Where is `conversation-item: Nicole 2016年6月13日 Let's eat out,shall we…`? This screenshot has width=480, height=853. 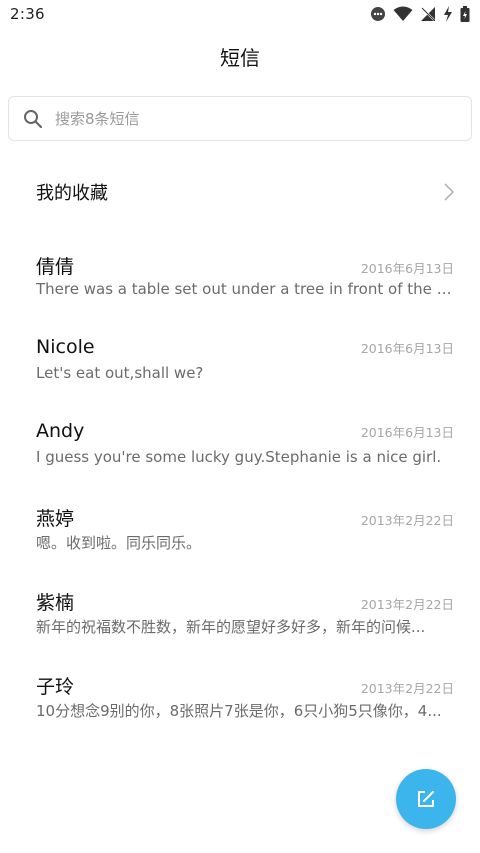
conversation-item: Nicole 2016年6月13日 Let's eat out,shall we… is located at coordinates (240, 374).